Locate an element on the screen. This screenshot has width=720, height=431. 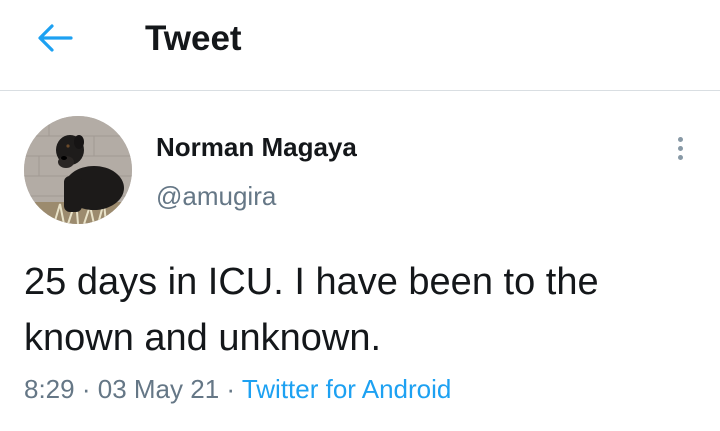
dog-photo is located at coordinates (78, 170).